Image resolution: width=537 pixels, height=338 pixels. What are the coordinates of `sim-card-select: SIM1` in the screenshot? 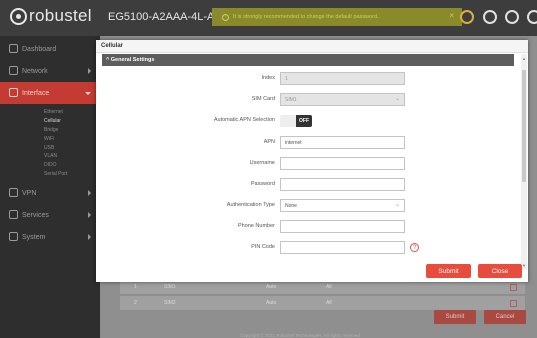 It's located at (342, 99).